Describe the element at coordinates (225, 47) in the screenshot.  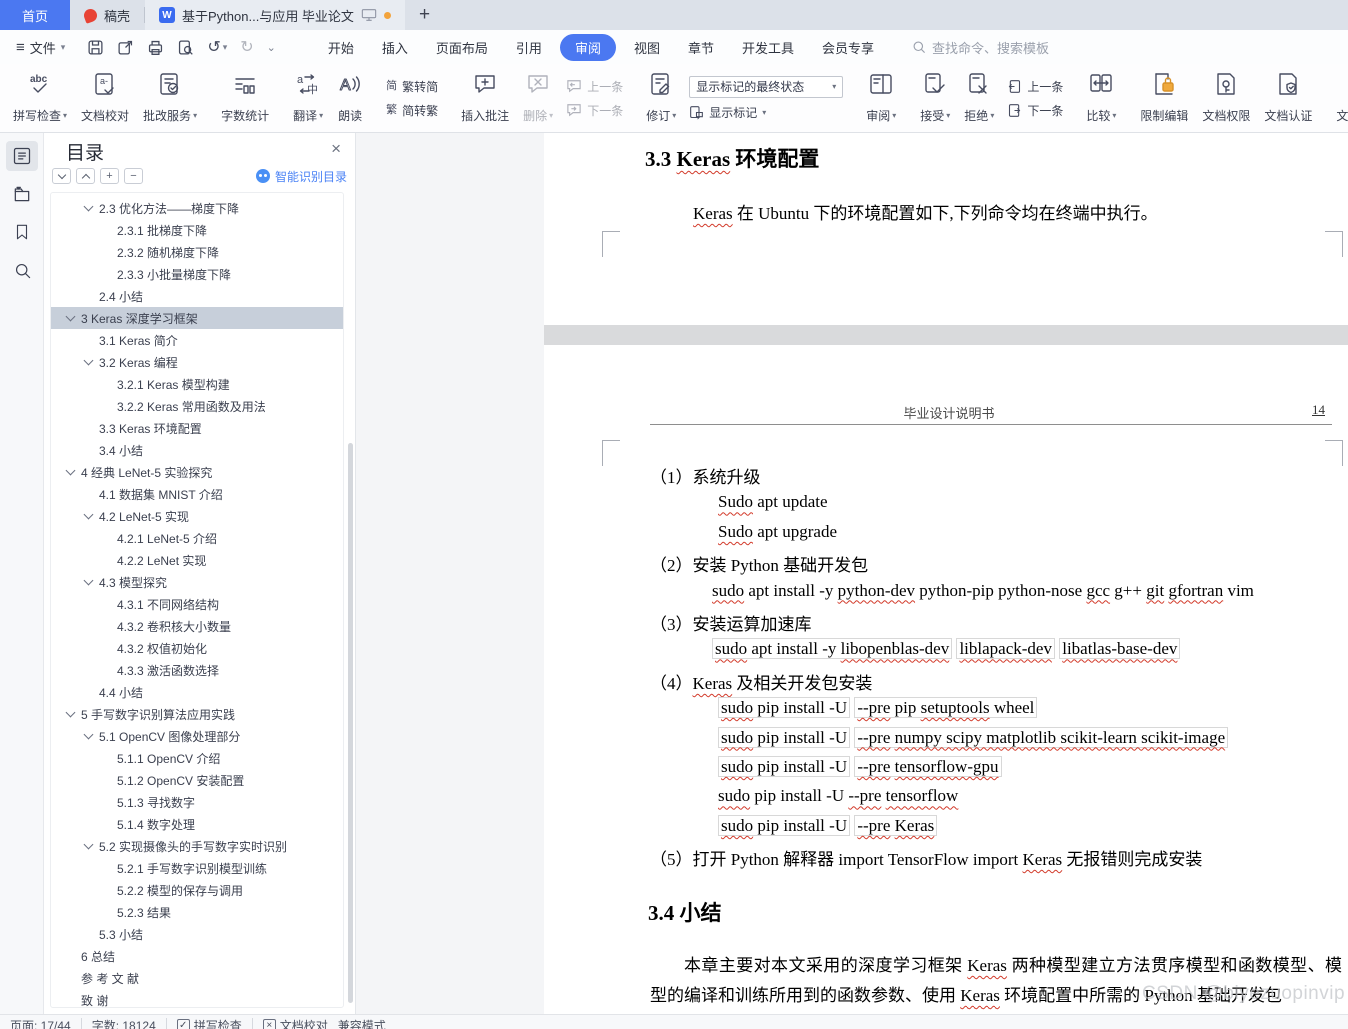
I see `undo-dropdown-icon: ▾` at that location.